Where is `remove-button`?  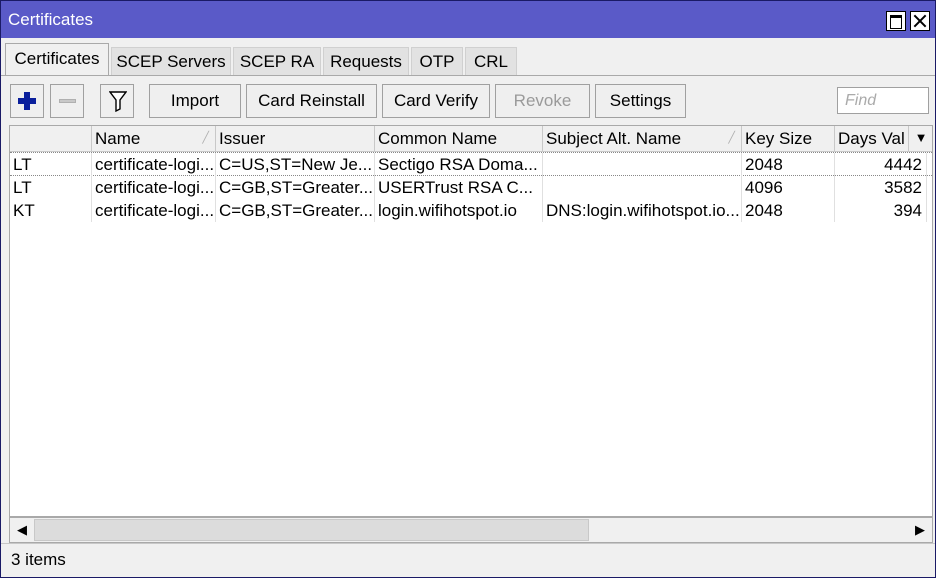
remove-button is located at coordinates (67, 101).